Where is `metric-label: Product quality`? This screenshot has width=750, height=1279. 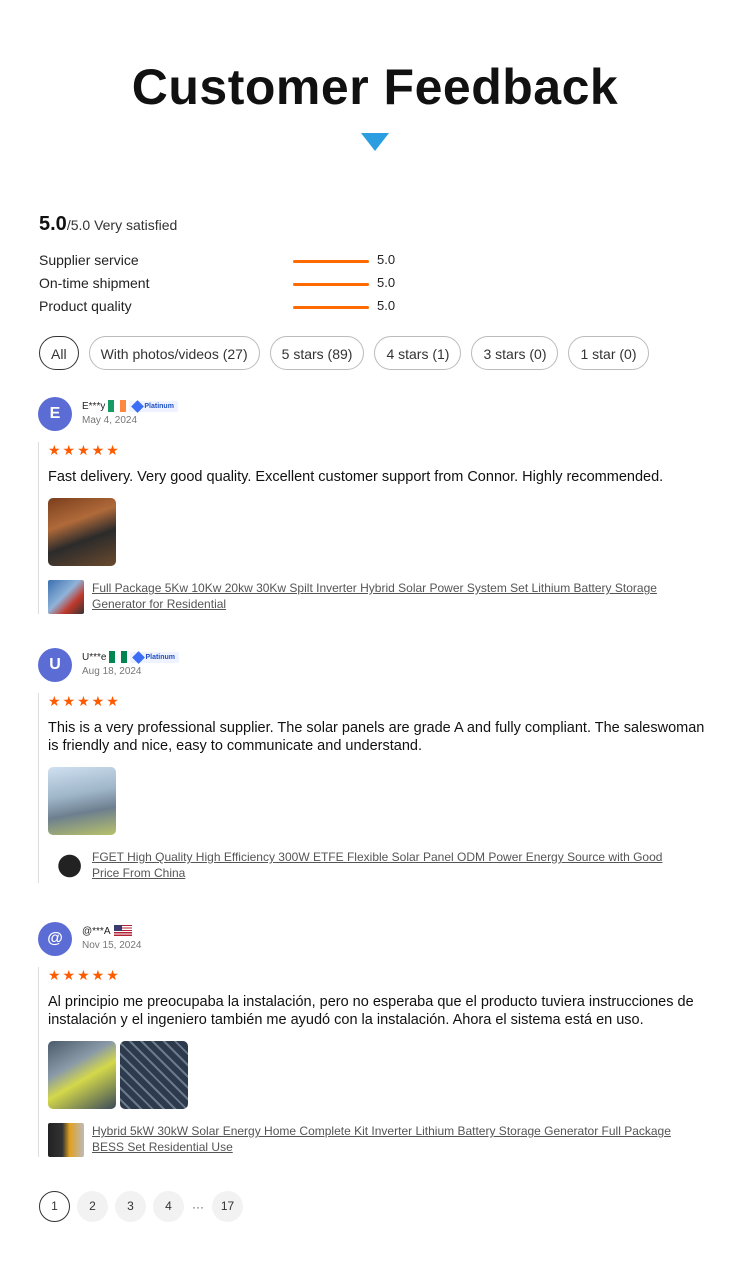 metric-label: Product quality is located at coordinates (85, 306).